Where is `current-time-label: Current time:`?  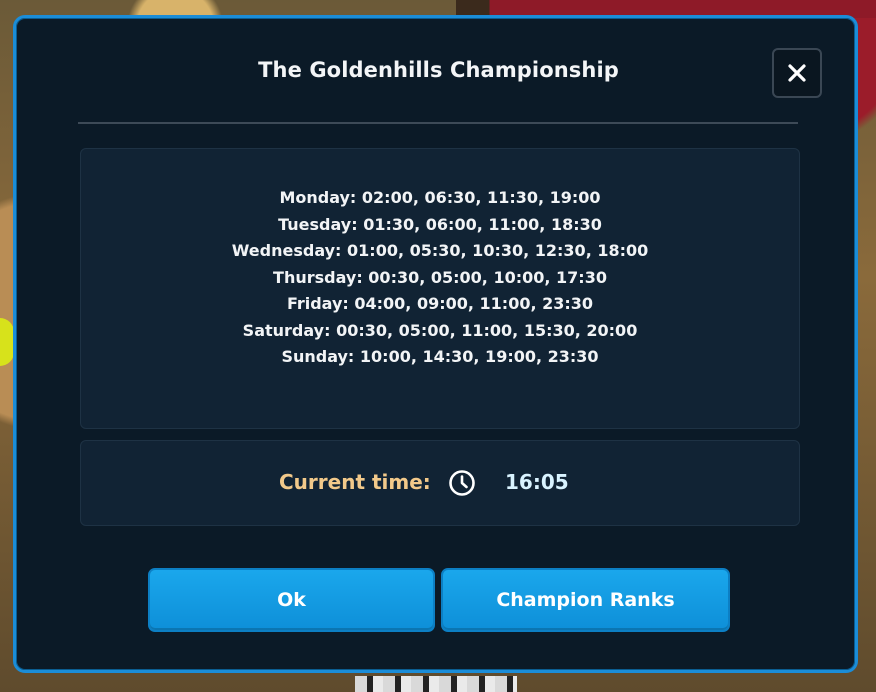
current-time-label: Current time: is located at coordinates (355, 482).